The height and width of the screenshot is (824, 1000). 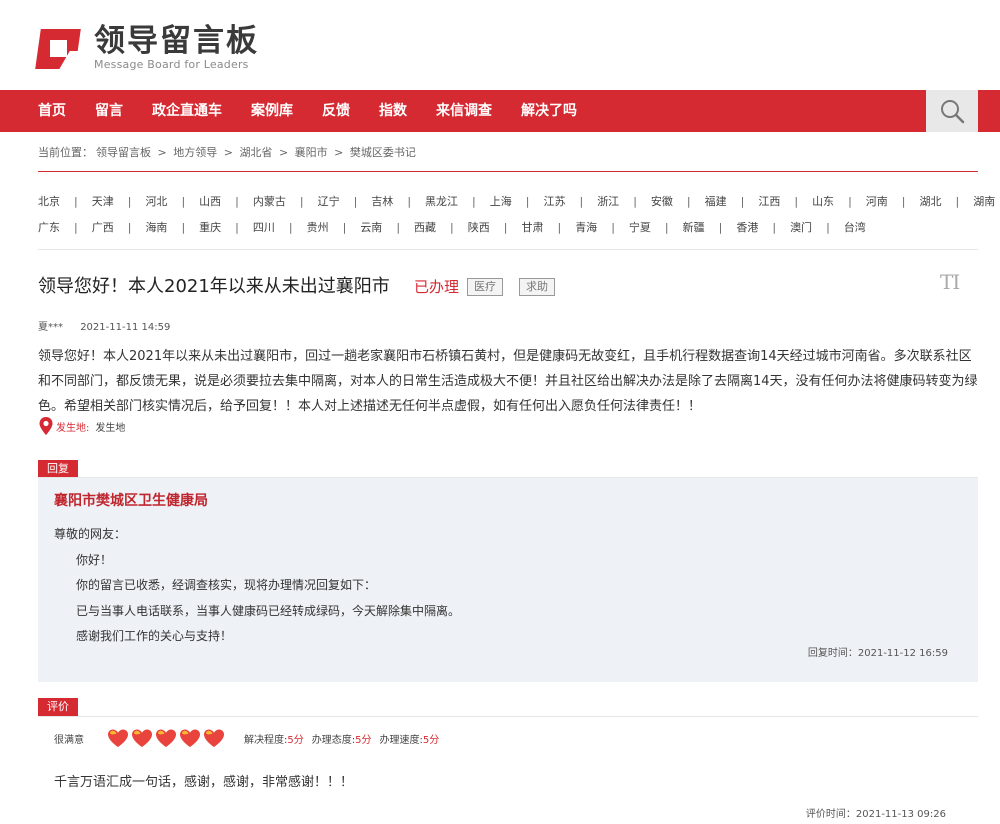 What do you see at coordinates (103, 201) in the screenshot?
I see `region-link: 天津` at bounding box center [103, 201].